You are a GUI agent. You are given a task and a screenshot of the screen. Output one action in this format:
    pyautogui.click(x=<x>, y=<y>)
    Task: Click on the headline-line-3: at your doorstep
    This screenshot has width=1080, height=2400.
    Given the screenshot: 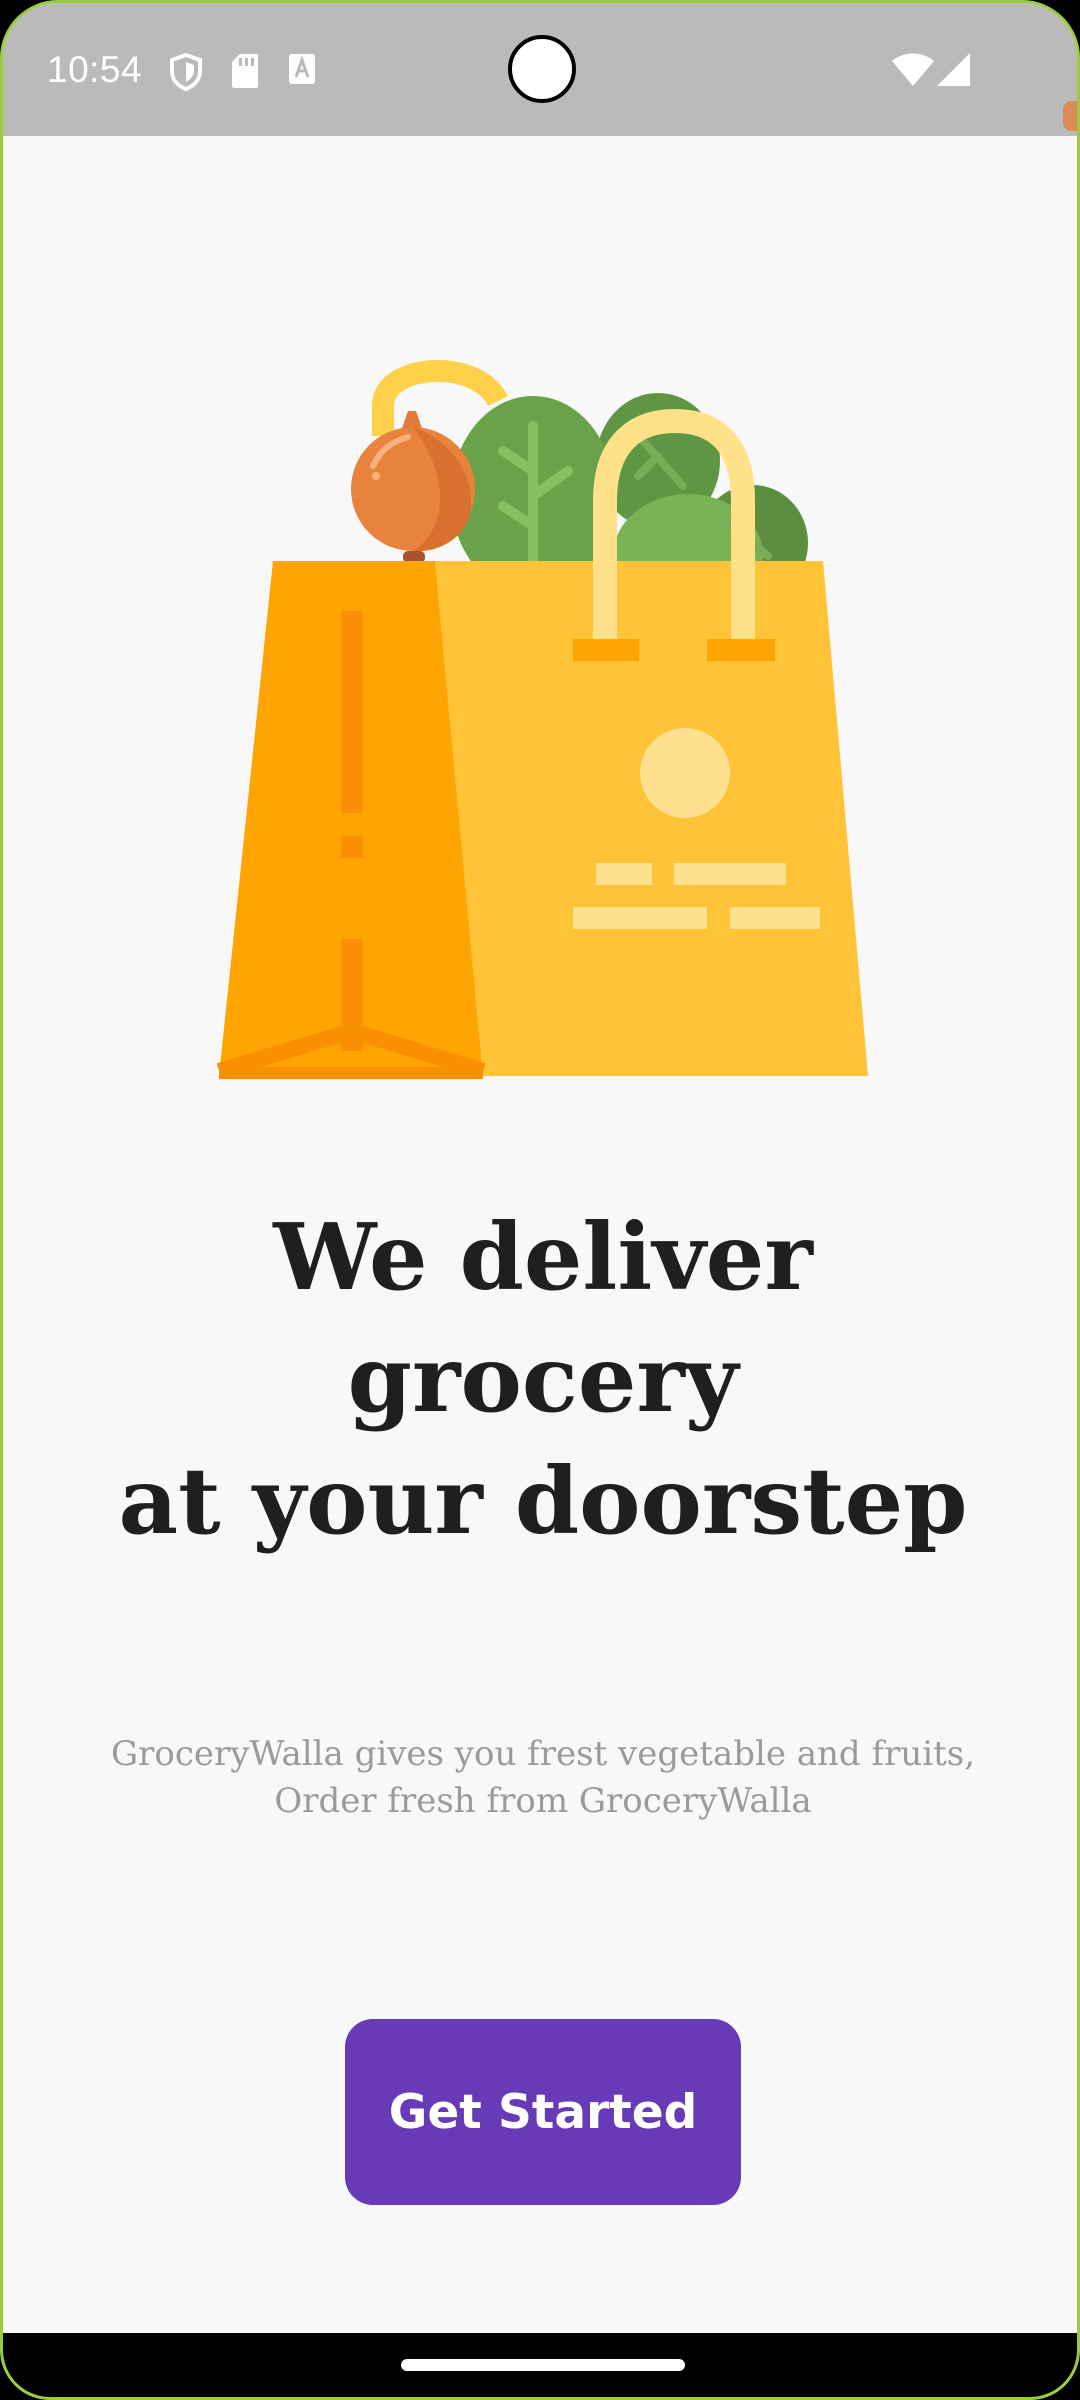 What is the action you would take?
    pyautogui.click(x=543, y=1501)
    